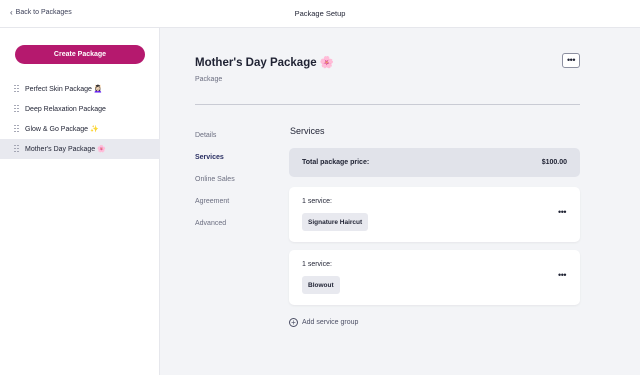  I want to click on sidebar-item-perfect-skin: Perfect Skin Package 💆🏻‍♀️, so click(80, 89).